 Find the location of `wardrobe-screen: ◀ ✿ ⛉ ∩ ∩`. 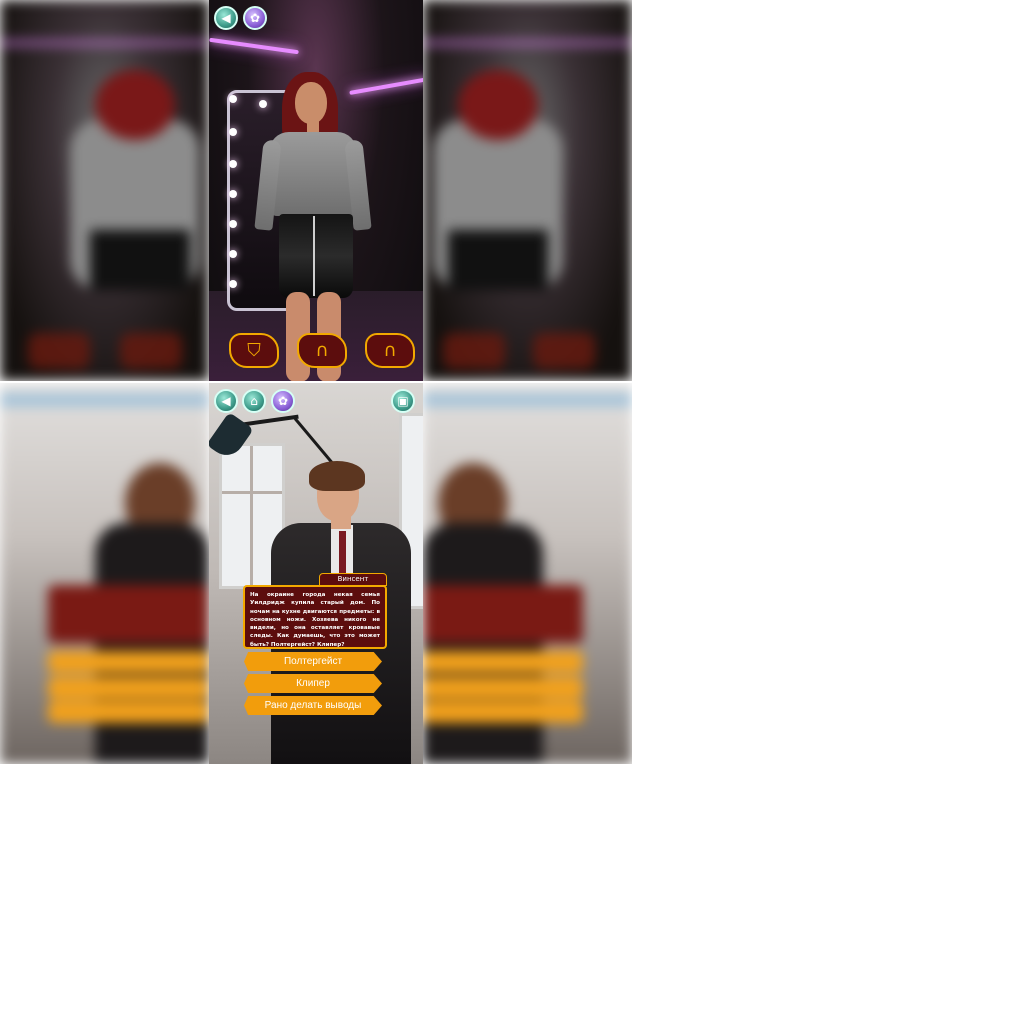

wardrobe-screen: ◀ ✿ ⛉ ∩ ∩ is located at coordinates (316, 190).